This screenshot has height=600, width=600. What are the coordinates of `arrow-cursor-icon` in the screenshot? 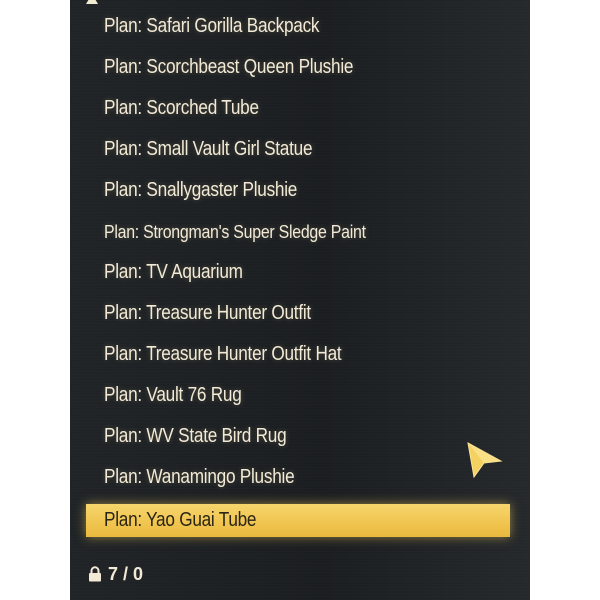 It's located at (485, 460).